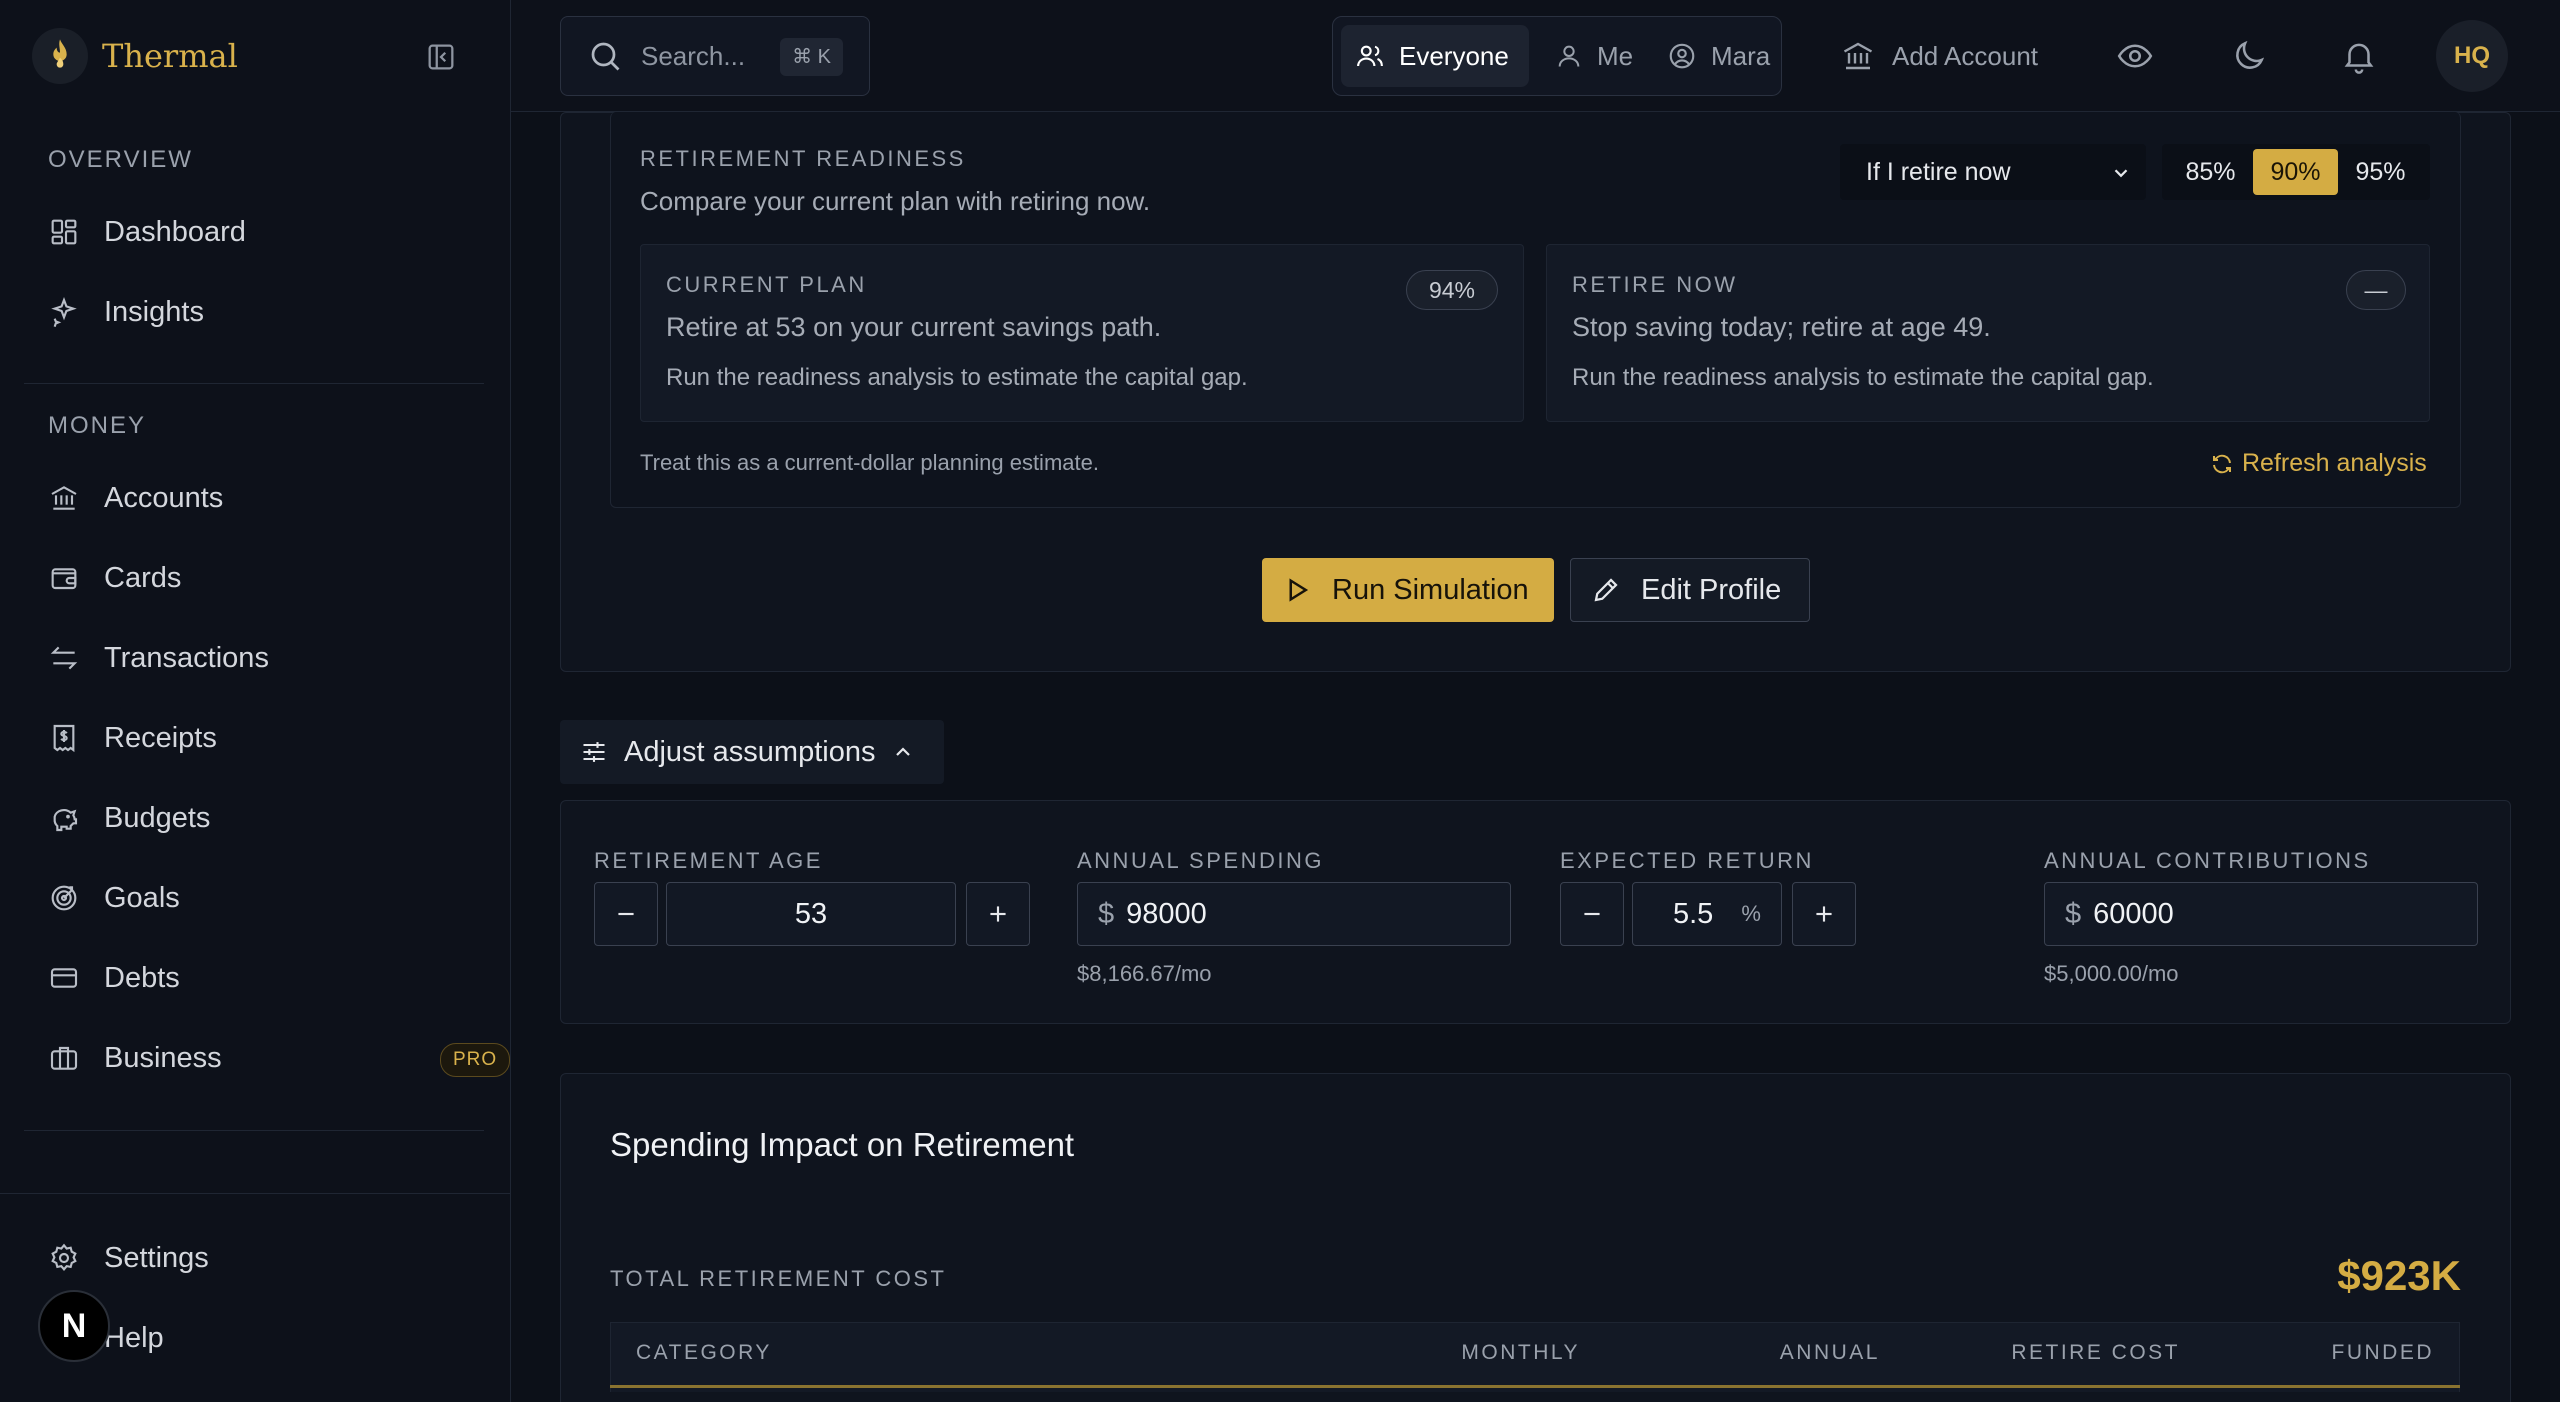 Image resolution: width=2560 pixels, height=1402 pixels. I want to click on sidebar-item-debts: Debts, so click(263, 978).